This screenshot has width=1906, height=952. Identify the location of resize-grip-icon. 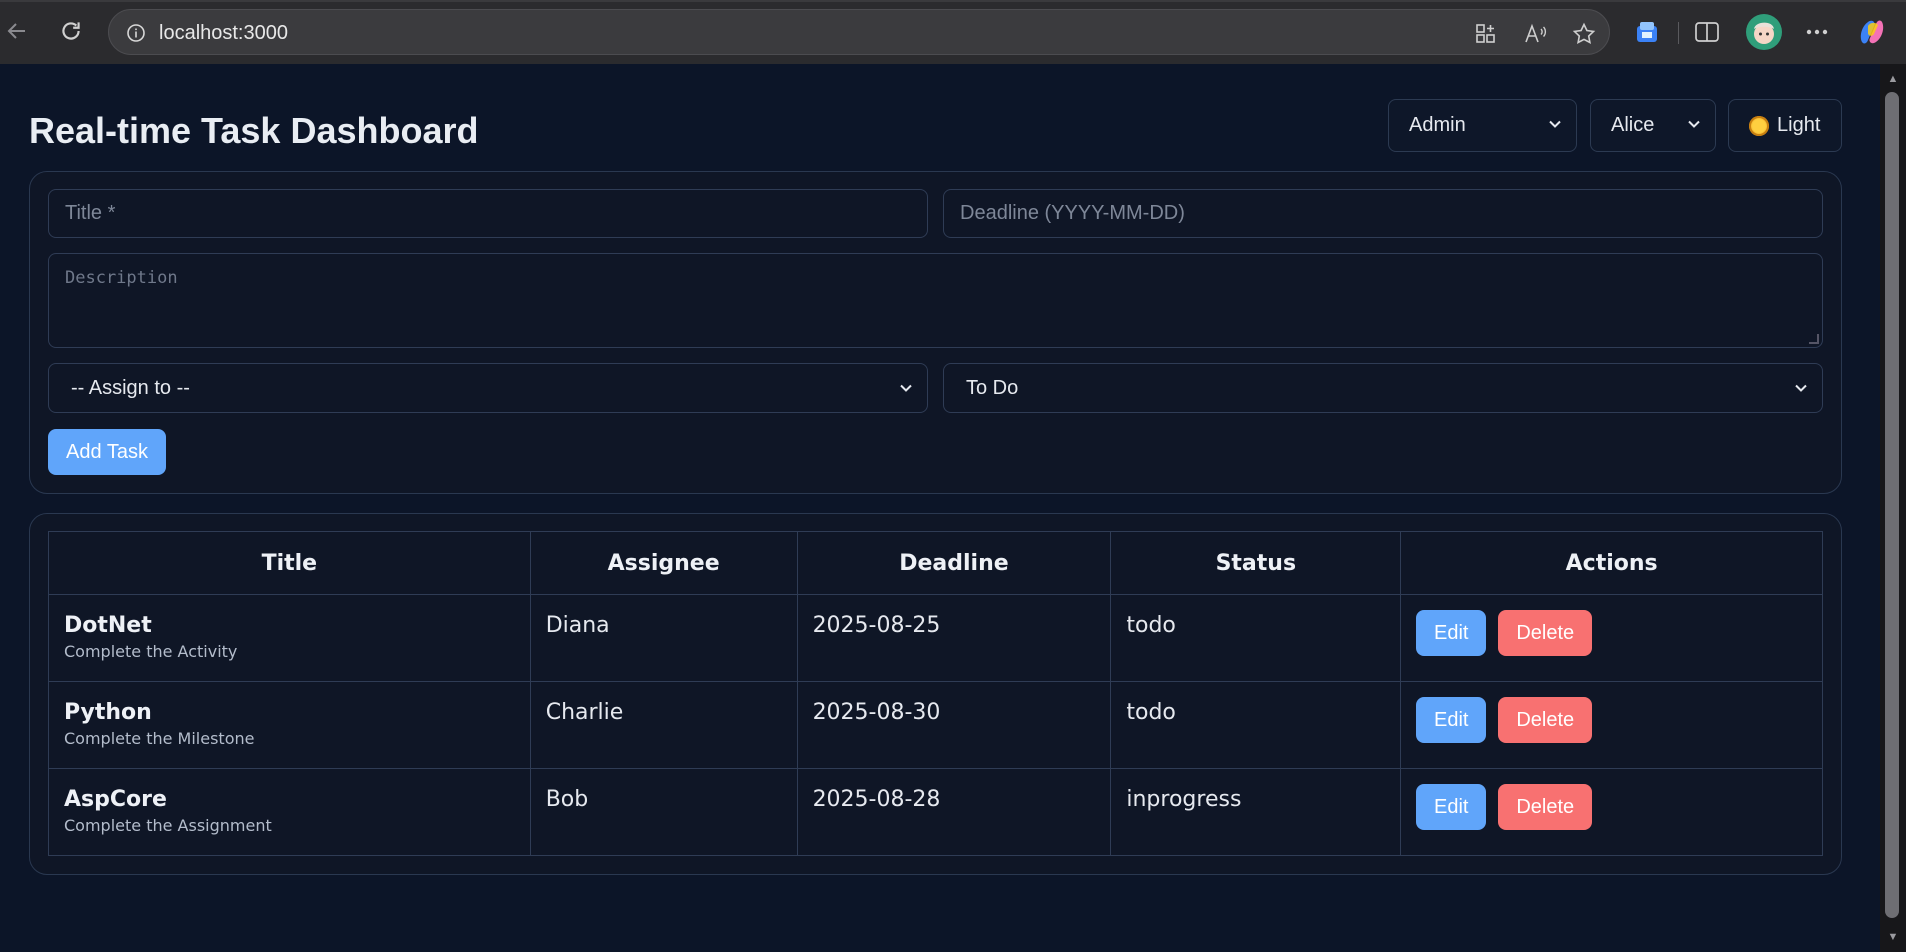
(1814, 339).